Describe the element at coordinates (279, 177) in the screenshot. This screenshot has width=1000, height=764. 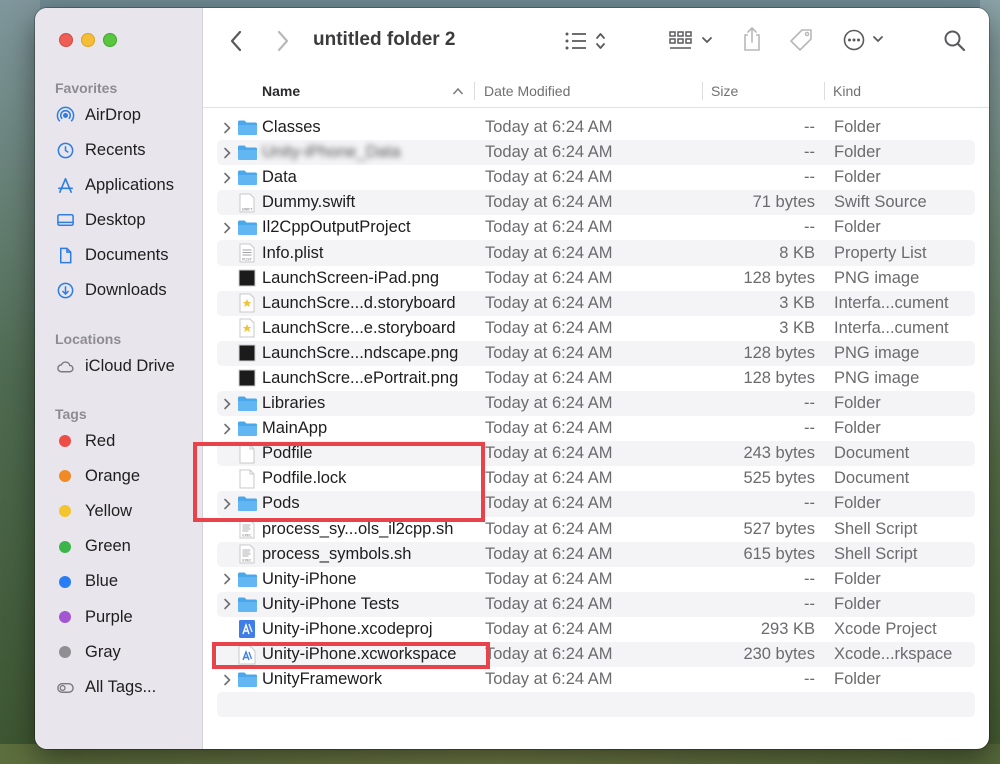
I see `file-name: Data` at that location.